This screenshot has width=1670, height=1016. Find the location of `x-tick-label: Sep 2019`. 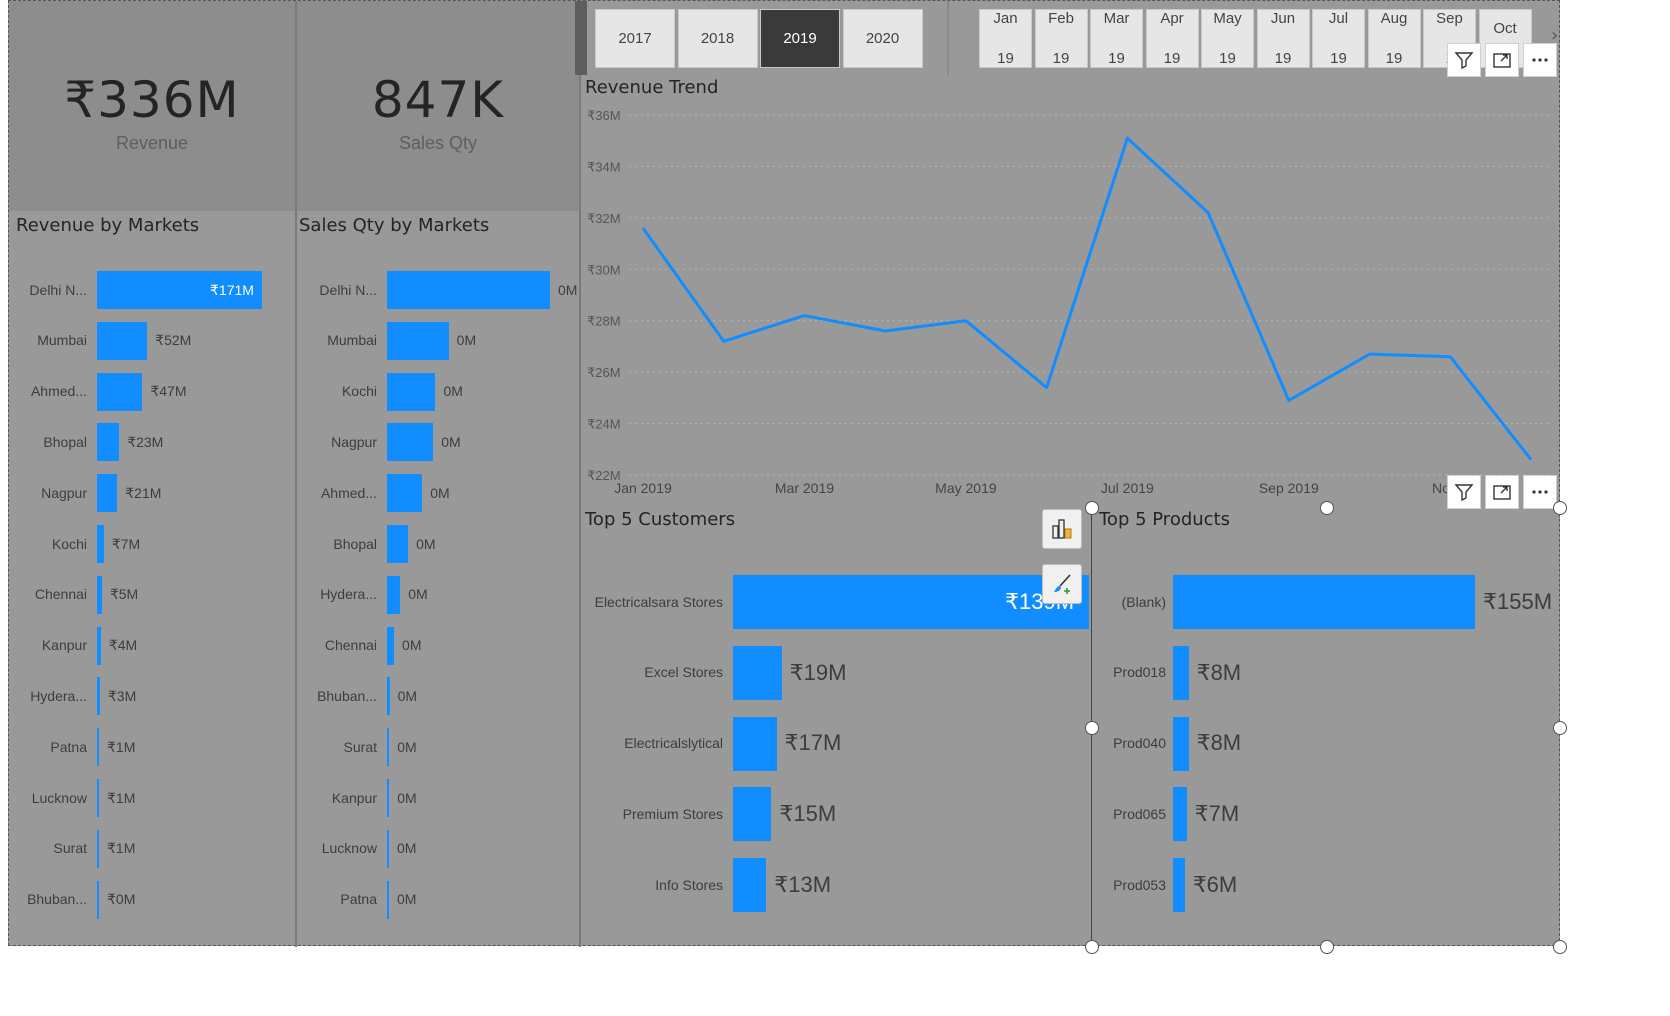

x-tick-label: Sep 2019 is located at coordinates (1289, 488).